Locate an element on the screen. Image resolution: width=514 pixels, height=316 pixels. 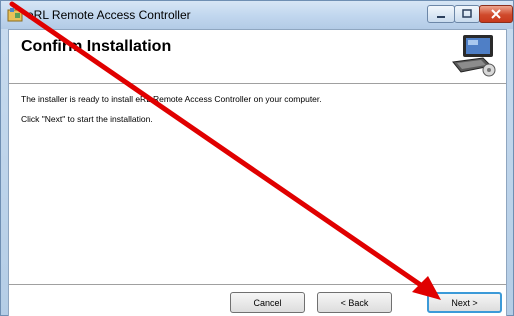
cancel-button: Cancel is located at coordinates (267, 302).